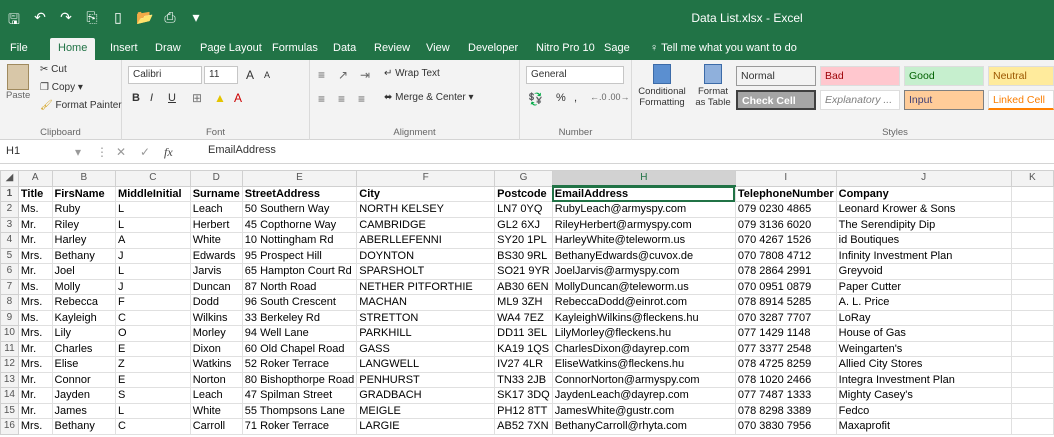  Describe the element at coordinates (216, 286) in the screenshot. I see `cell: Duncan` at that location.